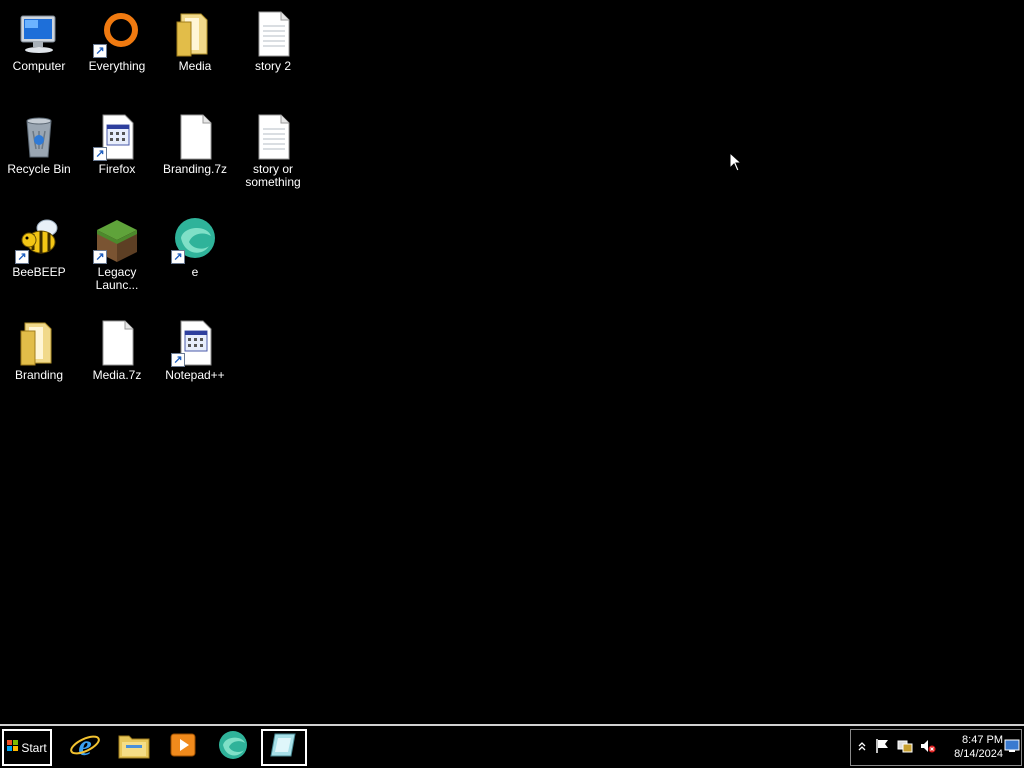 This screenshot has height=768, width=1024. What do you see at coordinates (117, 66) in the screenshot?
I see `icon-label: Everything` at bounding box center [117, 66].